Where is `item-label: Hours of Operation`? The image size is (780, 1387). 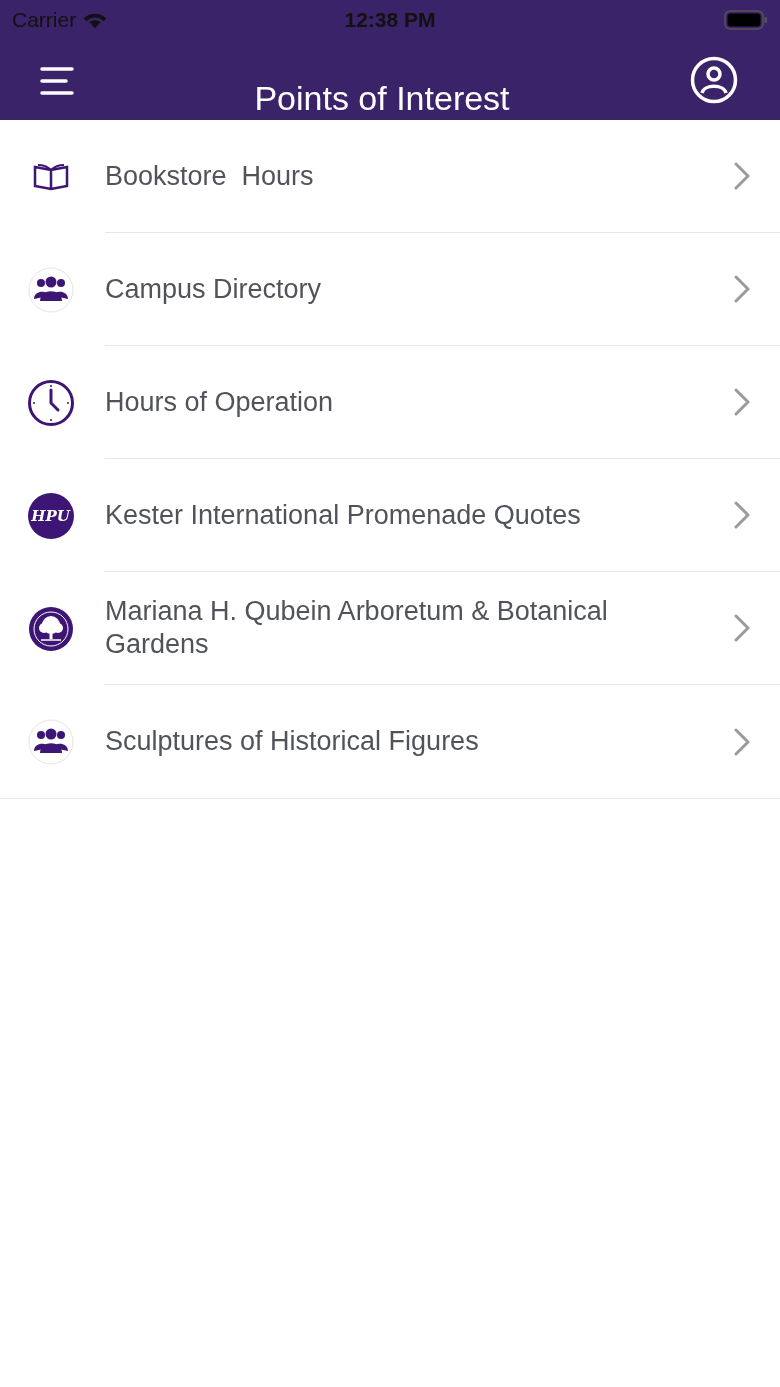
item-label: Hours of Operation is located at coordinates (219, 402).